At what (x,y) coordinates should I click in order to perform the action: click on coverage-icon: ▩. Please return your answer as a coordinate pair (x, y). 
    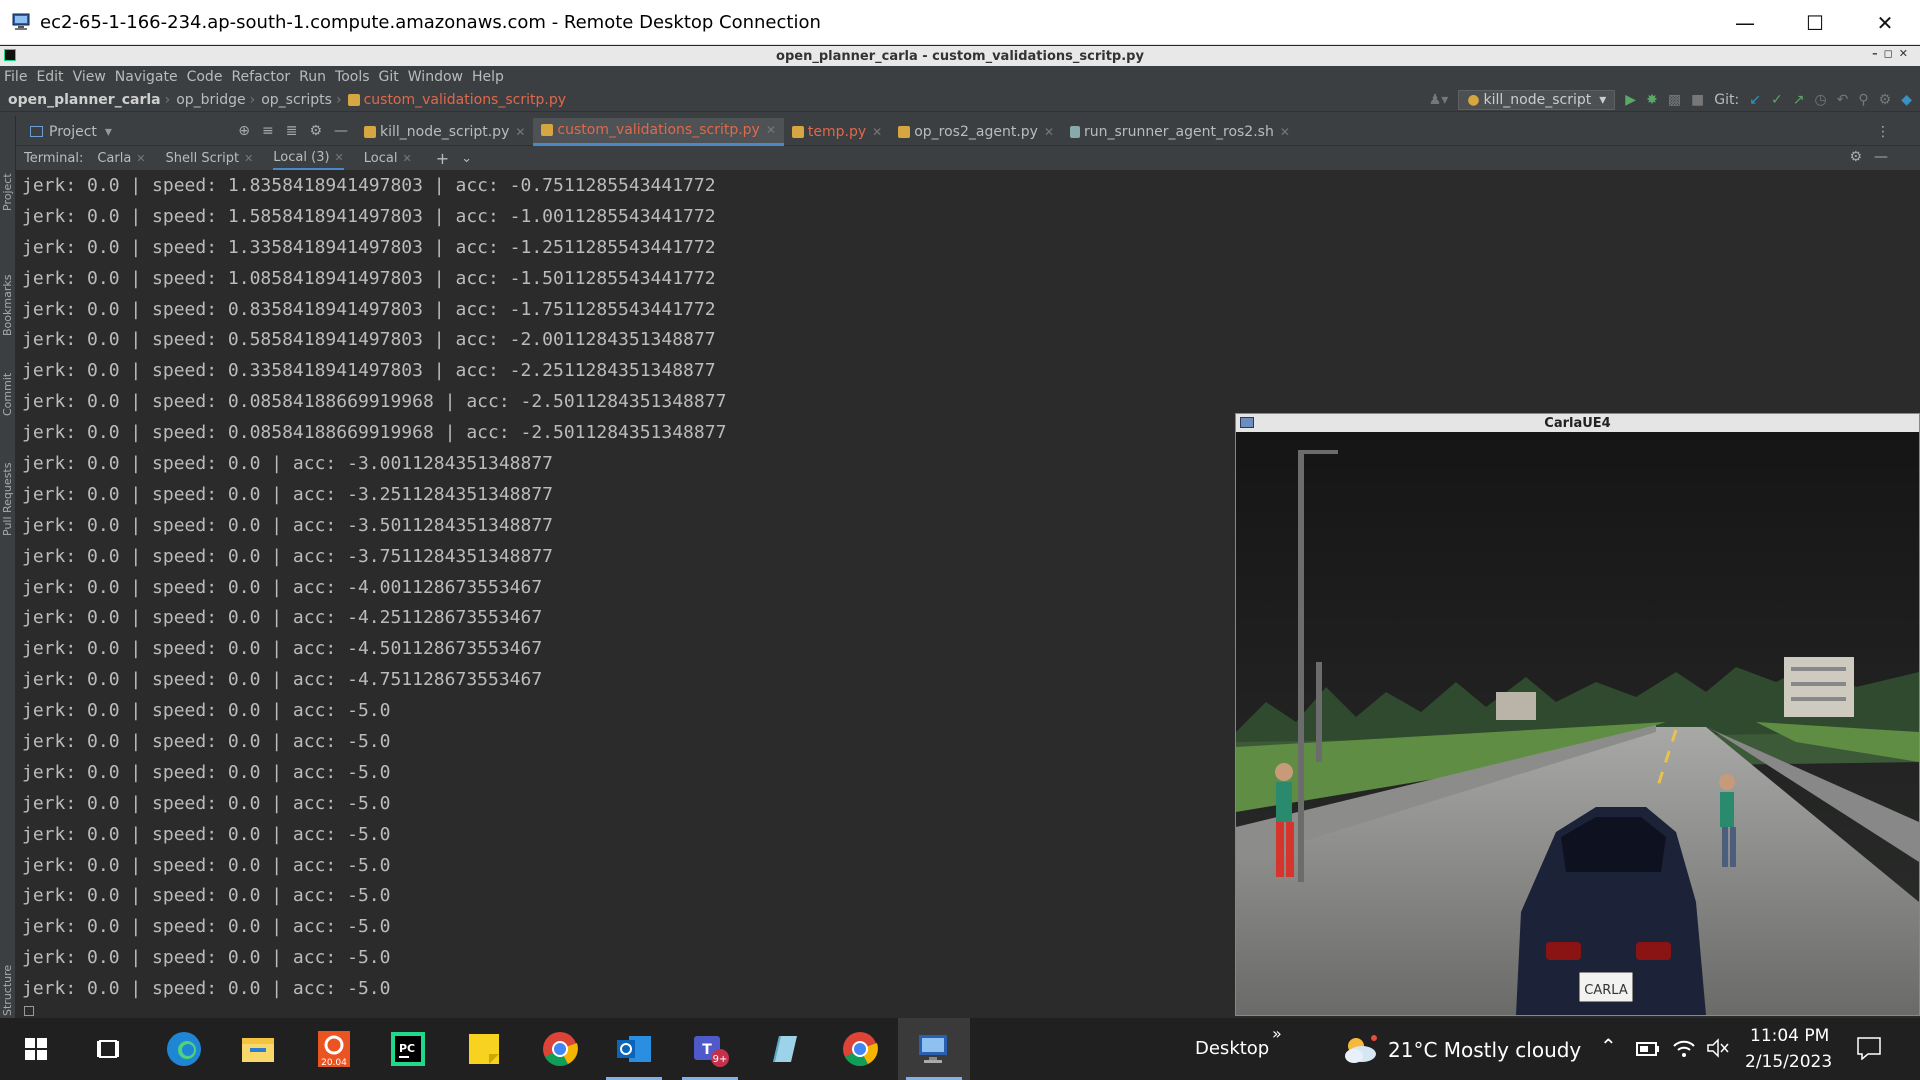
    Looking at the image, I should click on (1674, 100).